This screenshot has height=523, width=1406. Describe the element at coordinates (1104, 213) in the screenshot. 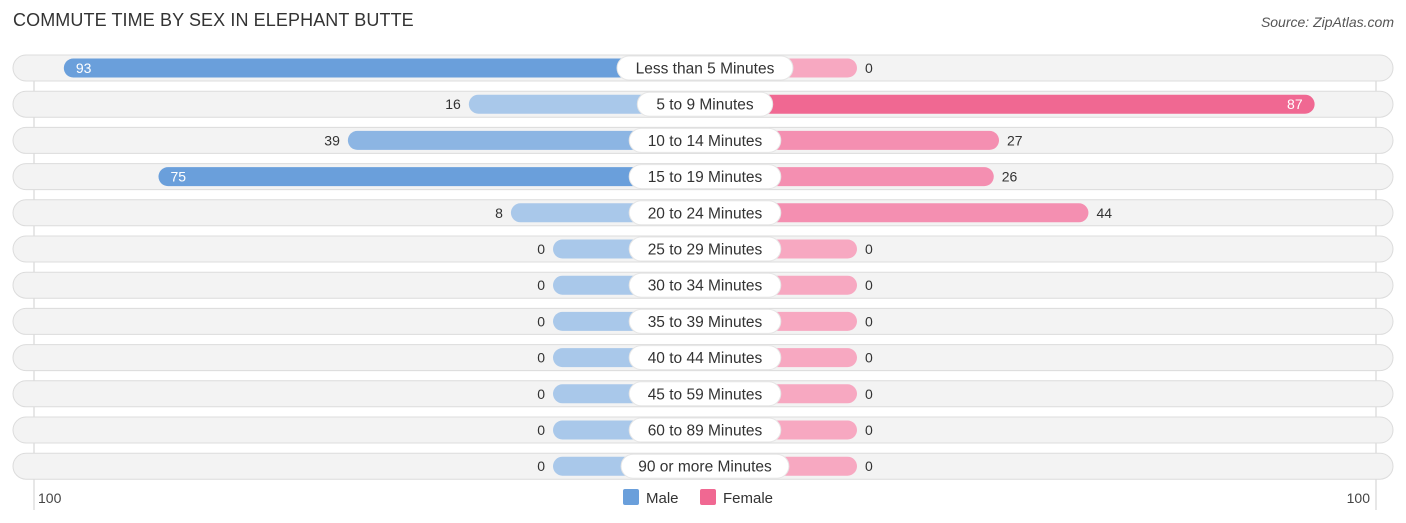

I see `female-value-label: 44` at that location.